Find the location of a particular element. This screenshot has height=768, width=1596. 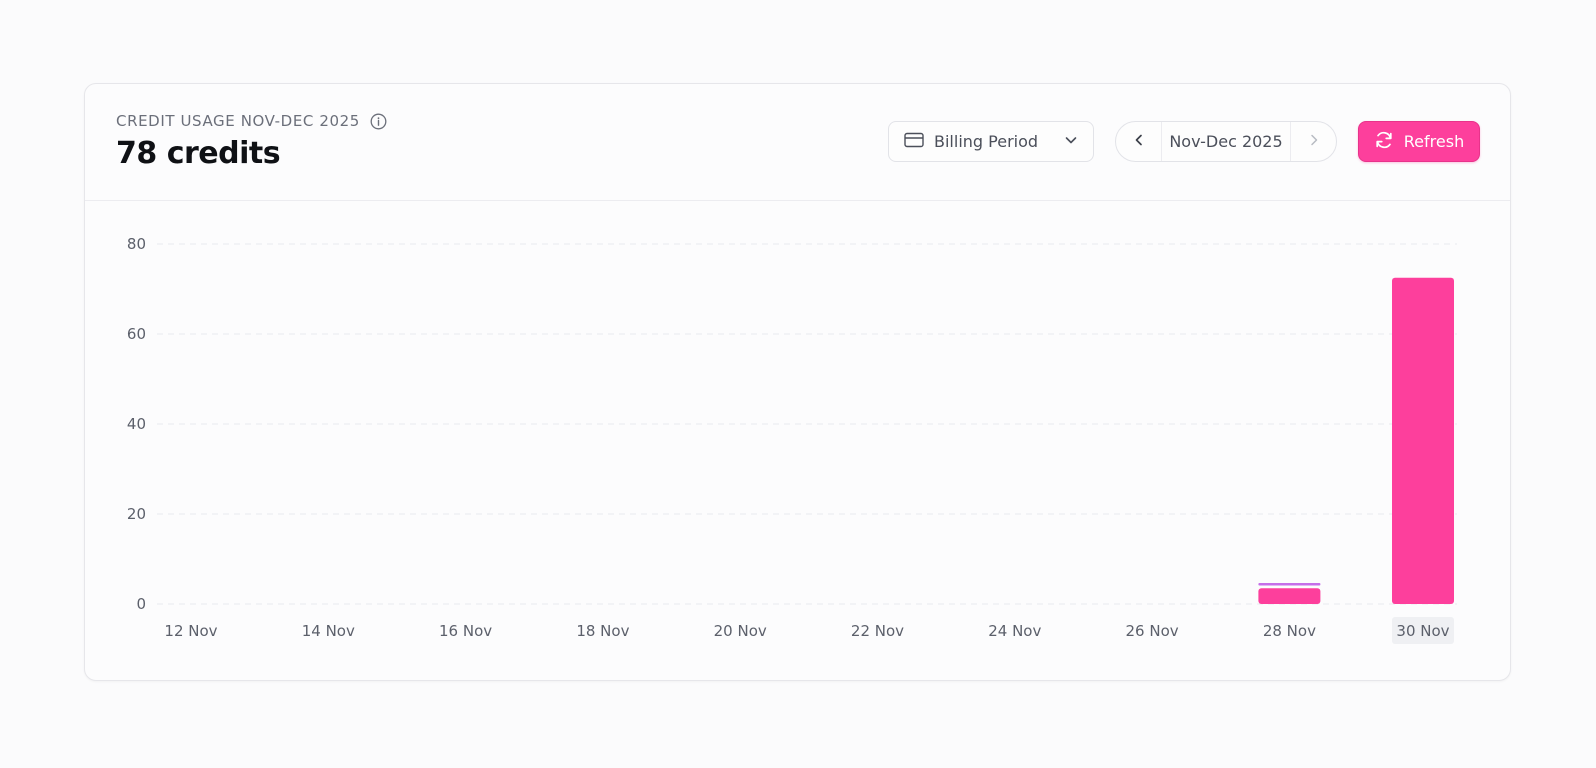

bar-segment is located at coordinates (1289, 584).